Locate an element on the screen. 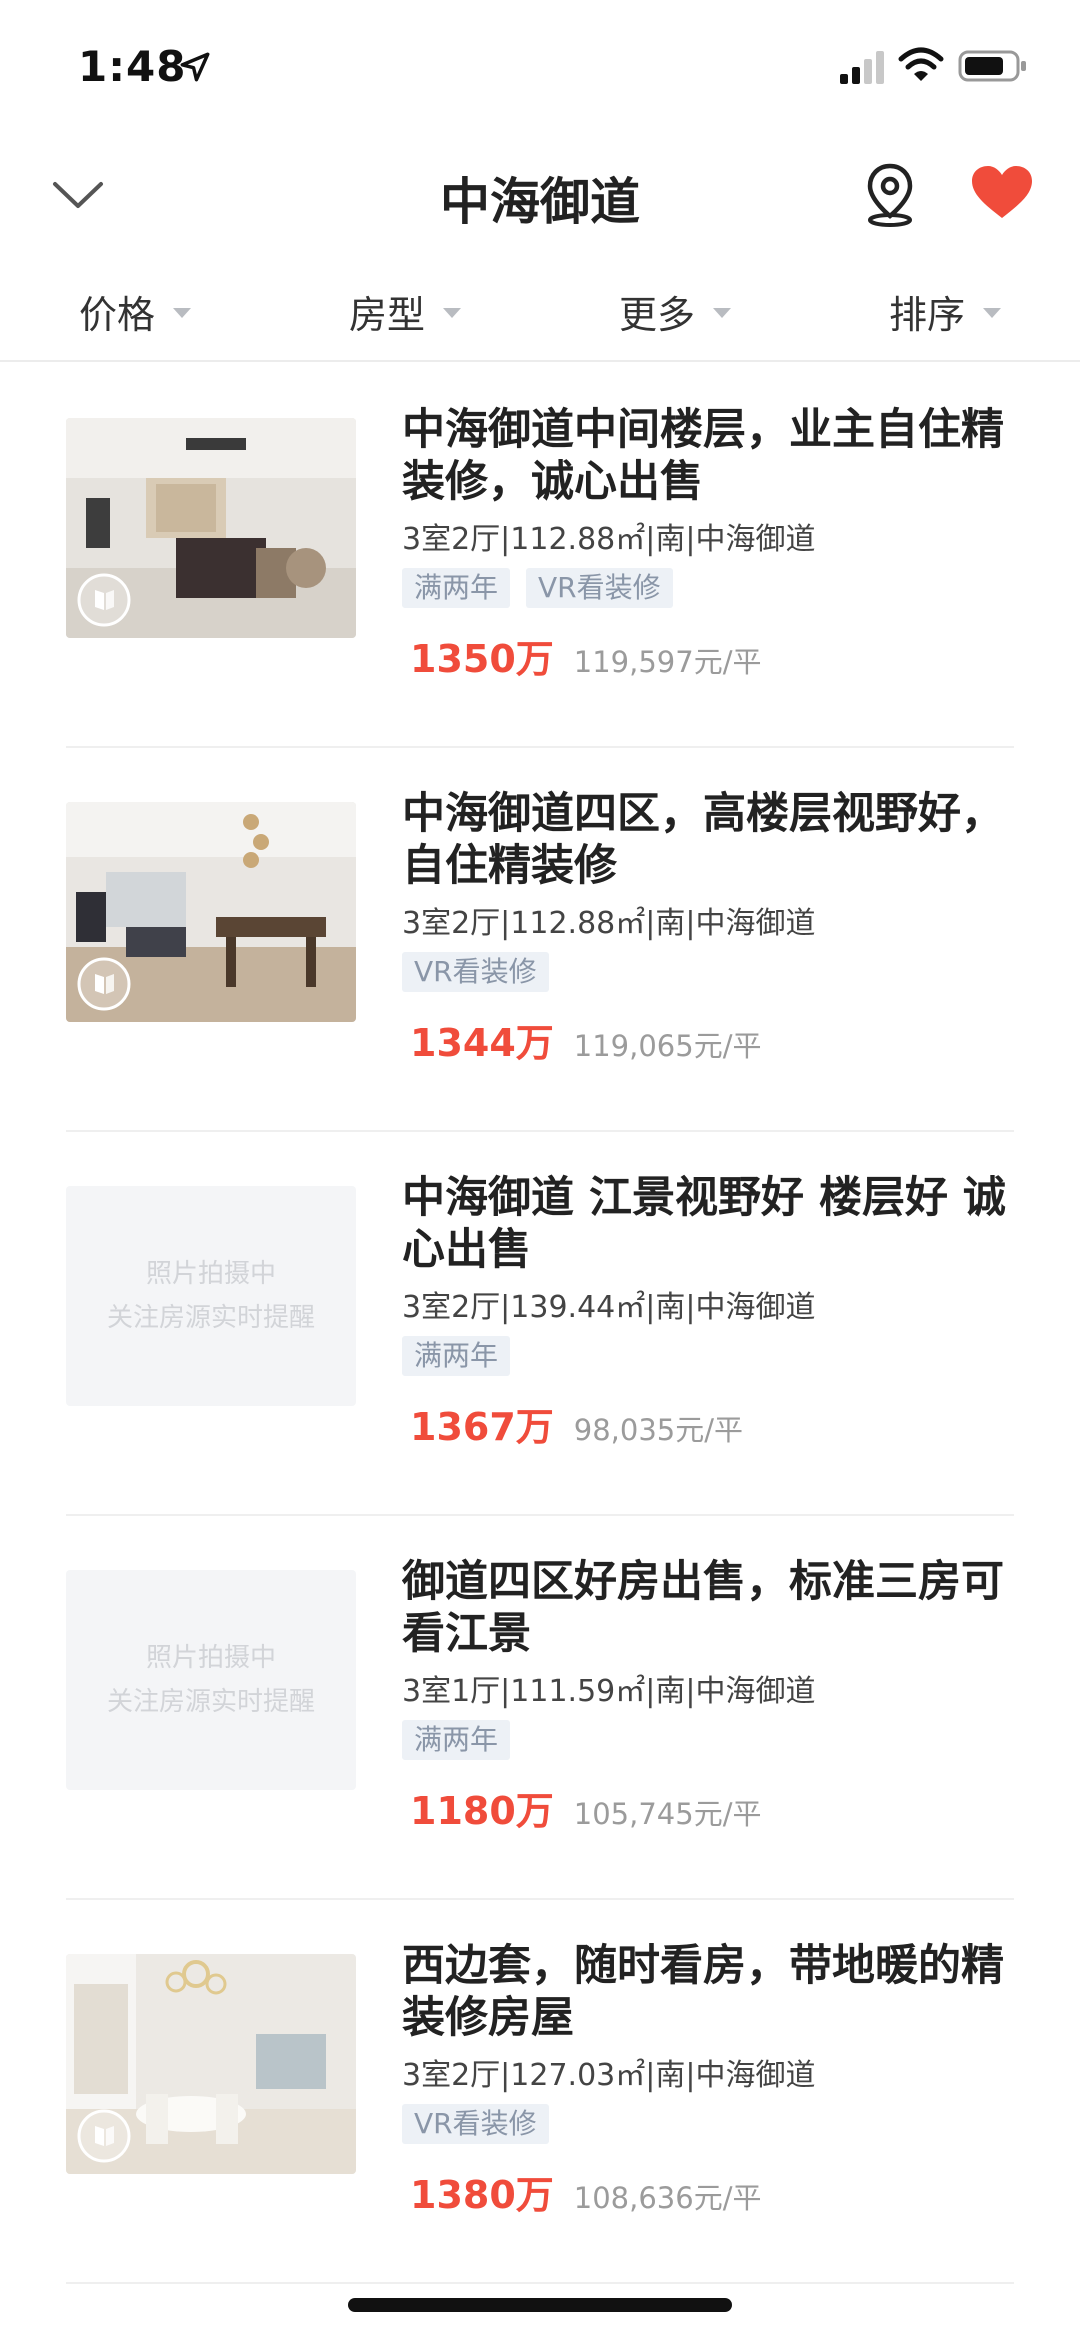  listing-title: 中海御道中间楼层，业主自住精装修，诚心出售 is located at coordinates (703, 456).